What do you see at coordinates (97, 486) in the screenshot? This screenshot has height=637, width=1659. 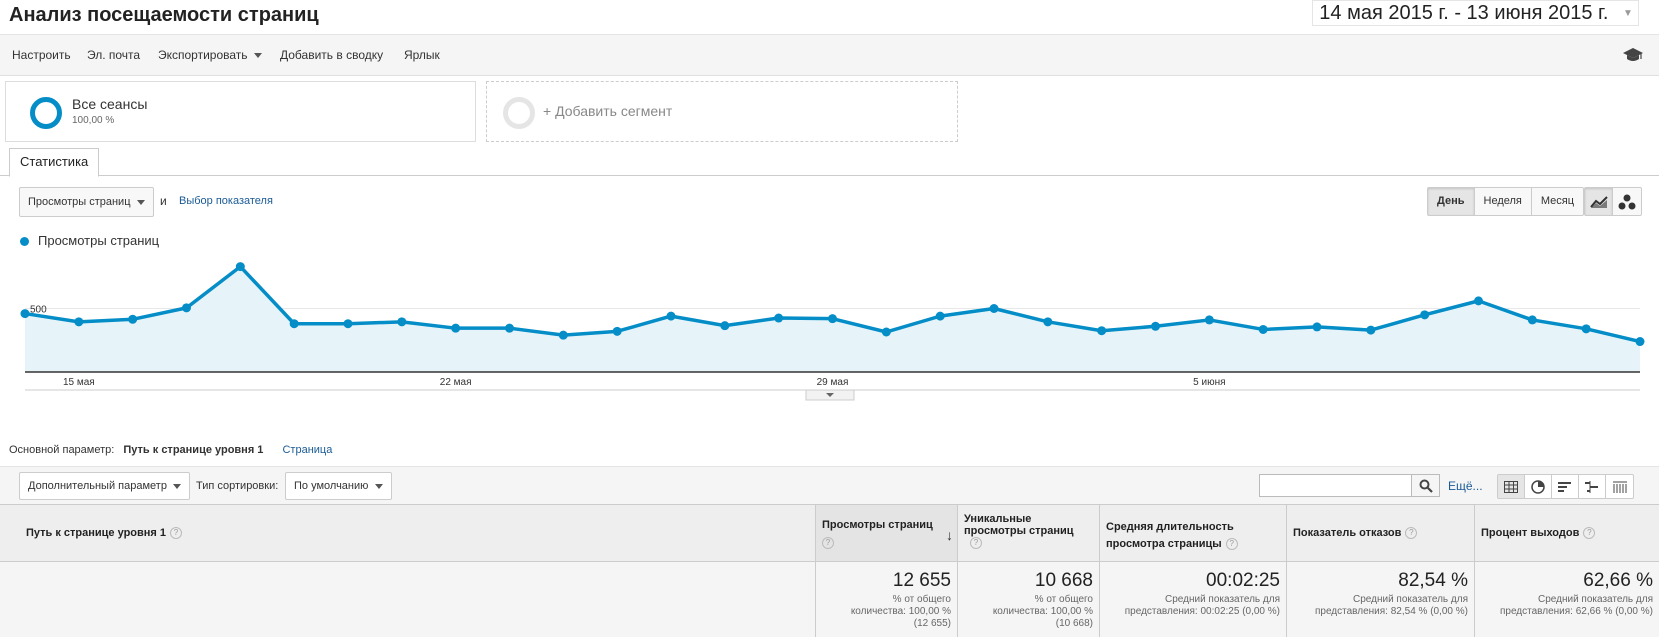 I see `secondary-dimension-label: Дополнительный параметр` at bounding box center [97, 486].